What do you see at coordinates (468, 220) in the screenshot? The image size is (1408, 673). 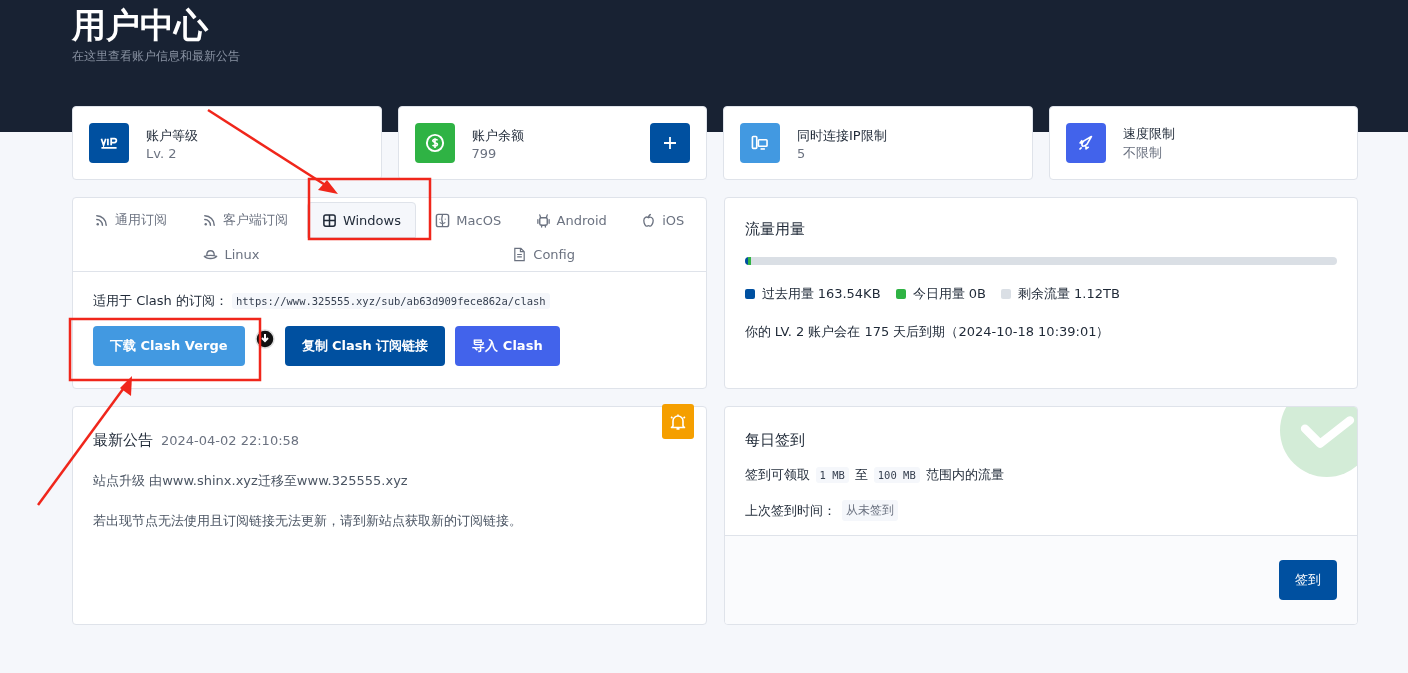 I see `platform-tab: MacOS` at bounding box center [468, 220].